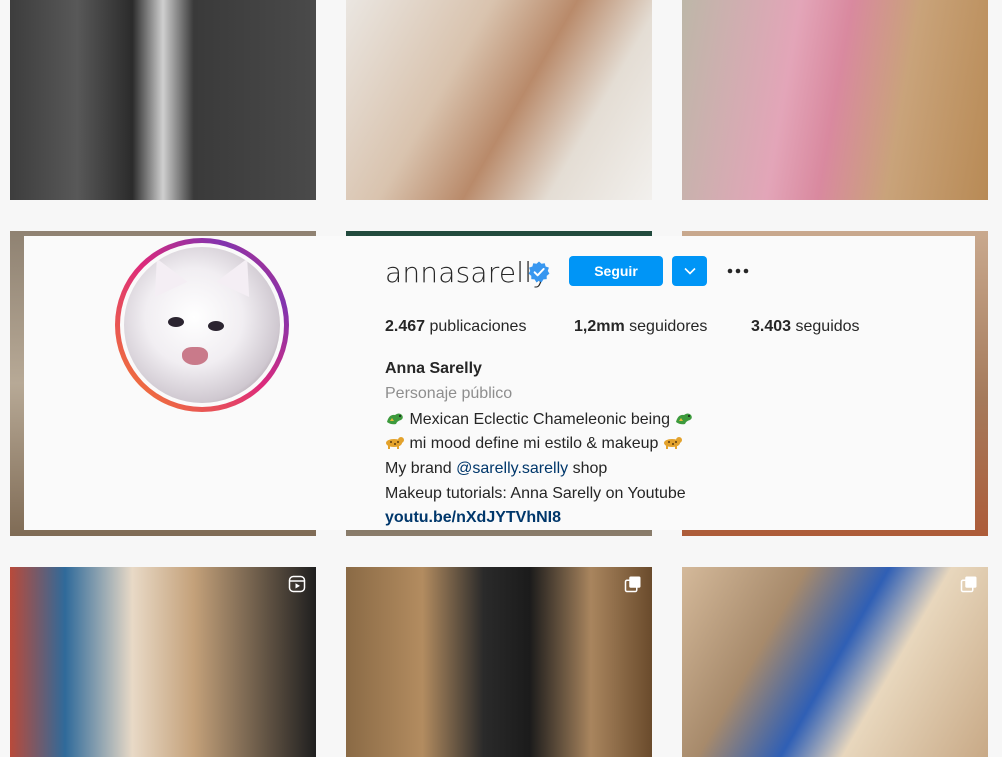 Image resolution: width=1002 pixels, height=757 pixels. Describe the element at coordinates (640, 327) in the screenshot. I see `followers-count: 1,2mm seguidores` at that location.